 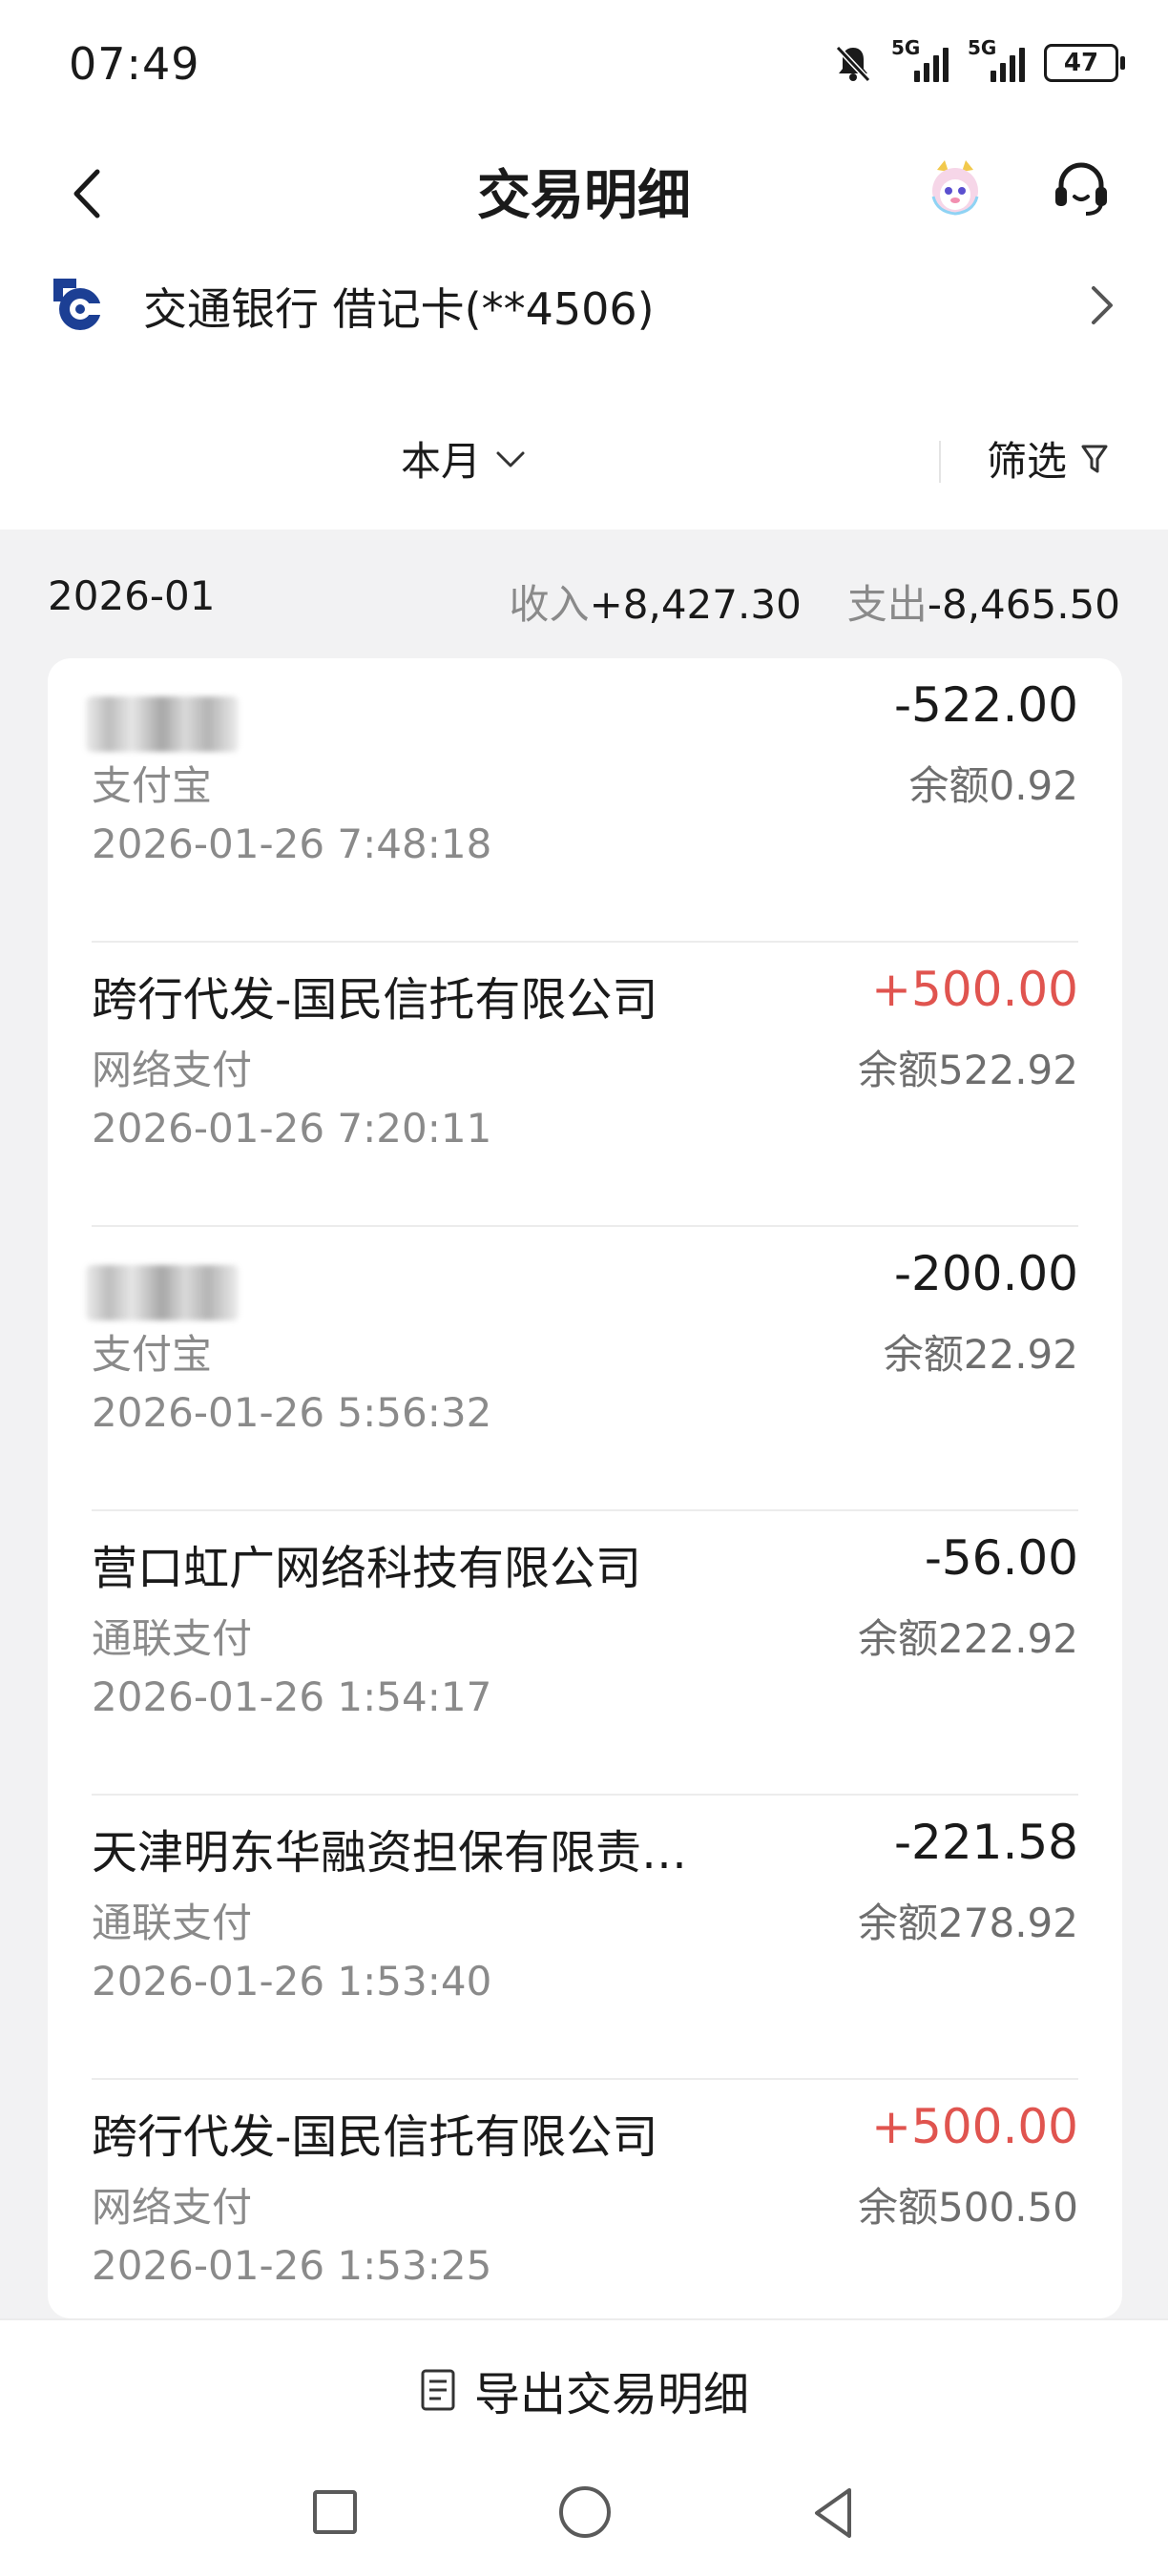 What do you see at coordinates (887, 604) in the screenshot?
I see `expense-label: 支出` at bounding box center [887, 604].